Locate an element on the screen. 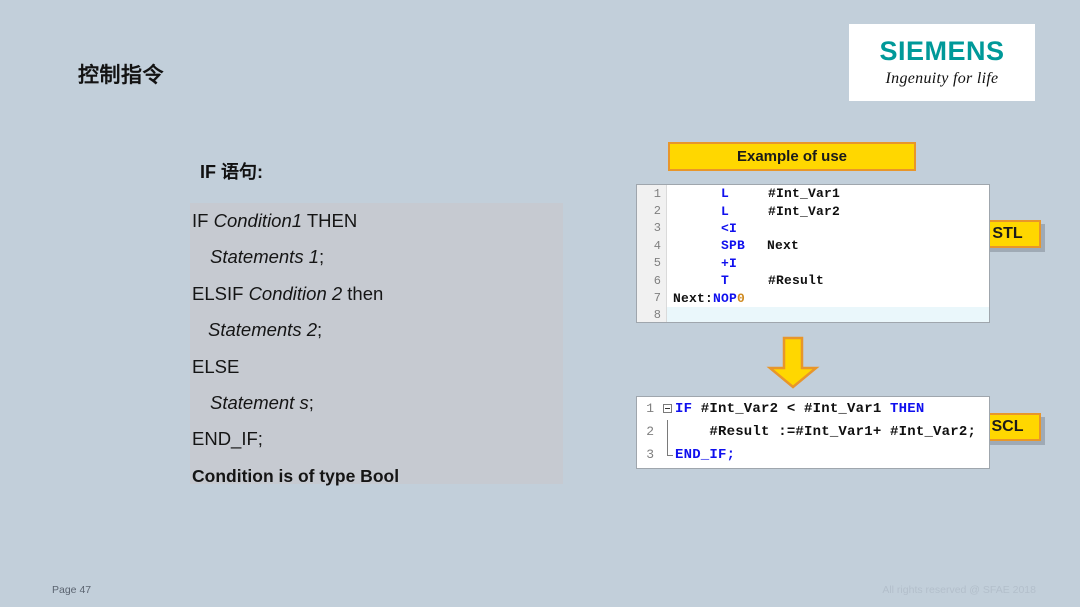 This screenshot has height=607, width=1080. stl-code-row: 6 T #Result is located at coordinates (813, 280).